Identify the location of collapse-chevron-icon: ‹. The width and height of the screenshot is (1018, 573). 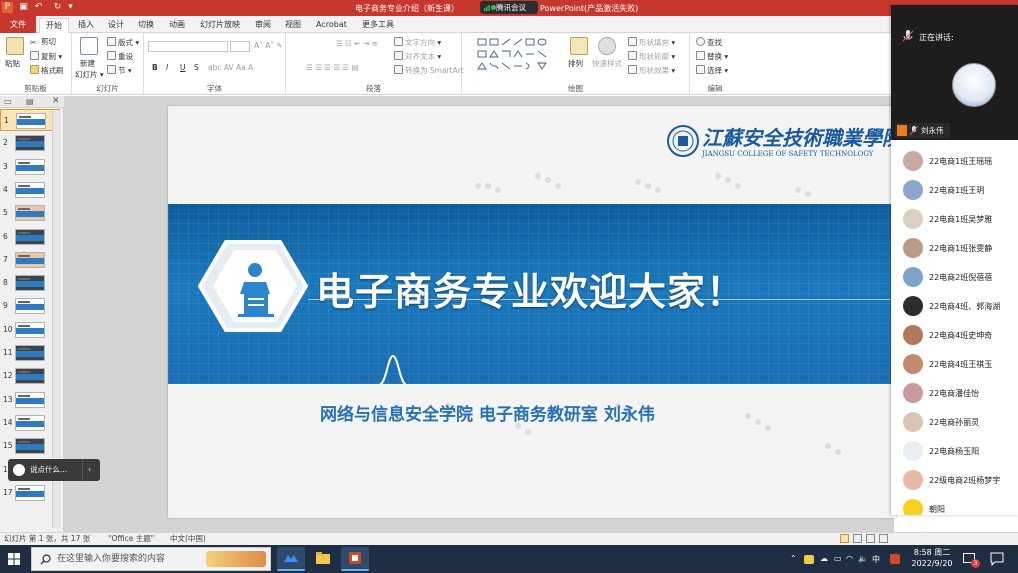
(89, 470).